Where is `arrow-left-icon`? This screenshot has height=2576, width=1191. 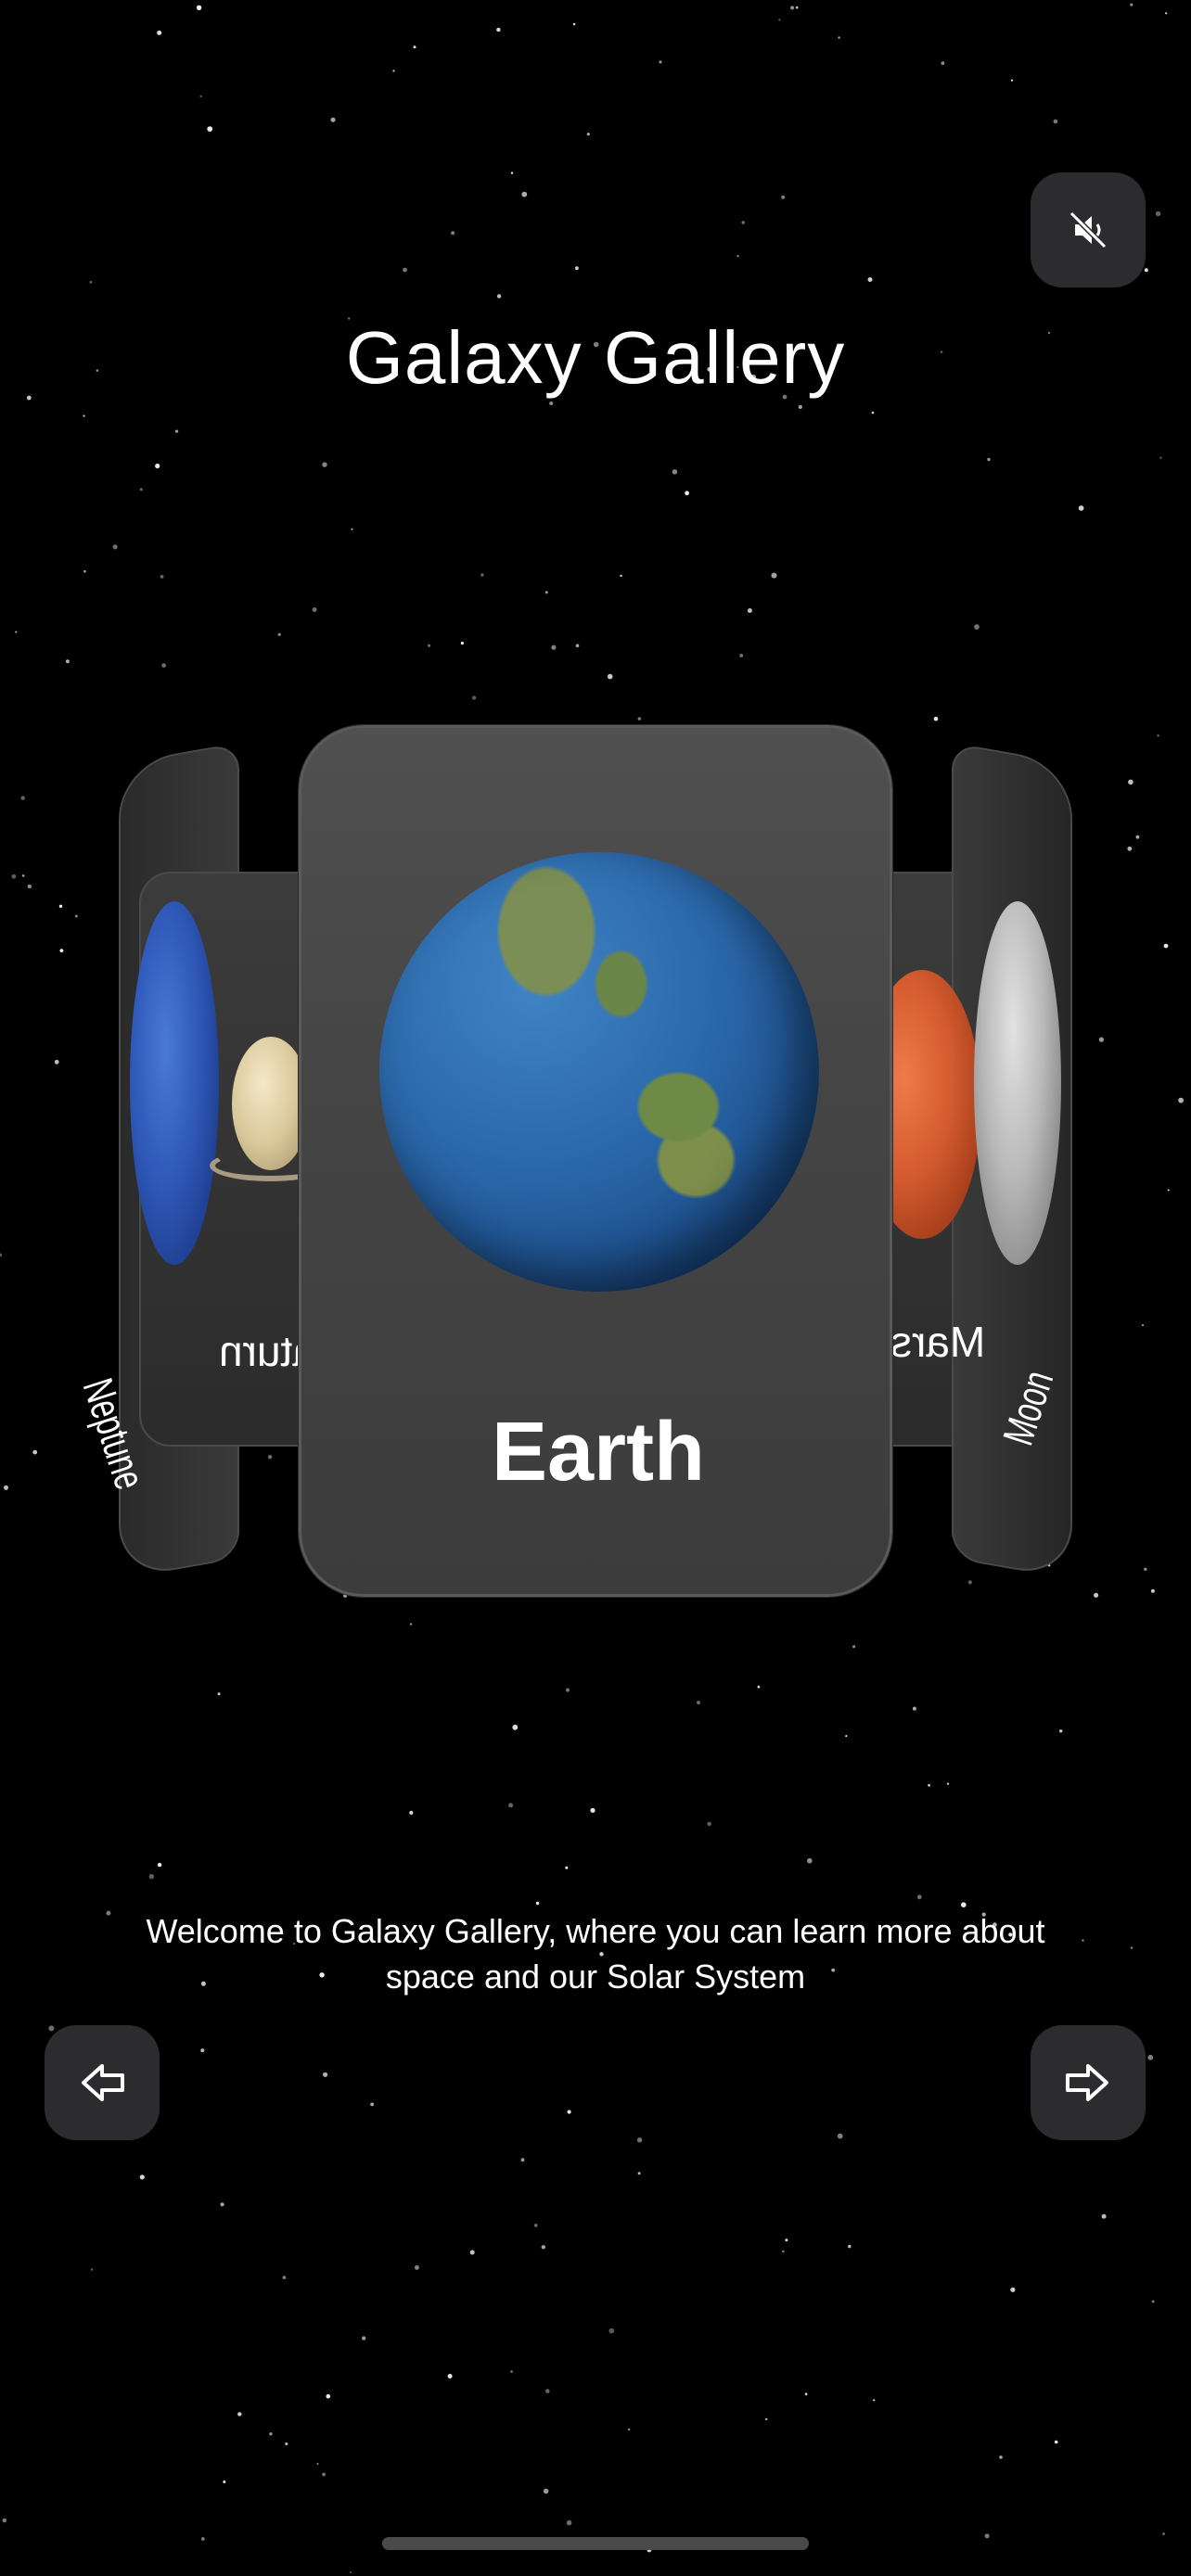 arrow-left-icon is located at coordinates (103, 2083).